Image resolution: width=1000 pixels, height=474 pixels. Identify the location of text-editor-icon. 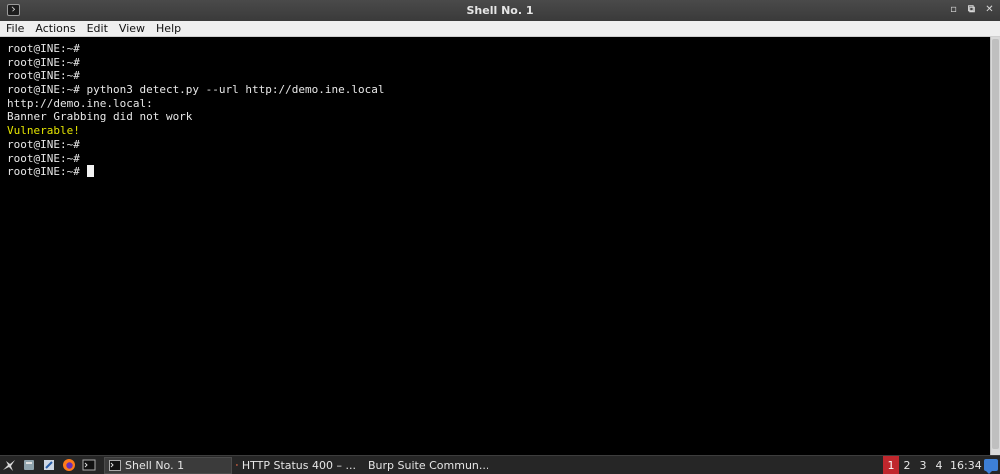
(49, 465).